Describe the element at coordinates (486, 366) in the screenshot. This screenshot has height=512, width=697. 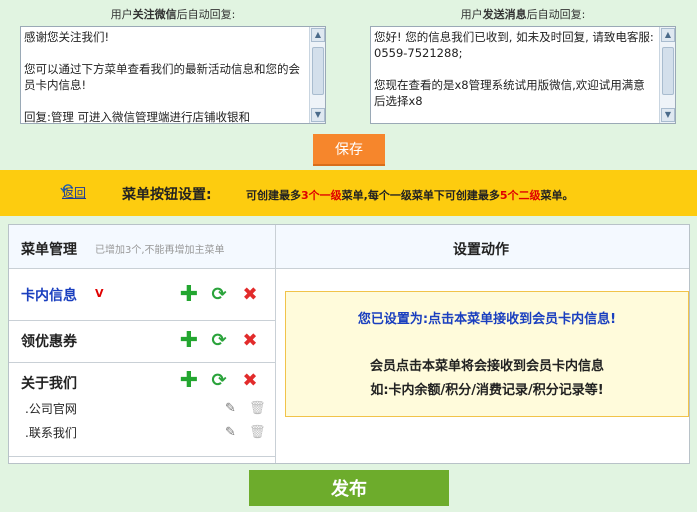
I see `action-info-desc: 会员点击本菜单将会接收到会员卡内信息` at that location.